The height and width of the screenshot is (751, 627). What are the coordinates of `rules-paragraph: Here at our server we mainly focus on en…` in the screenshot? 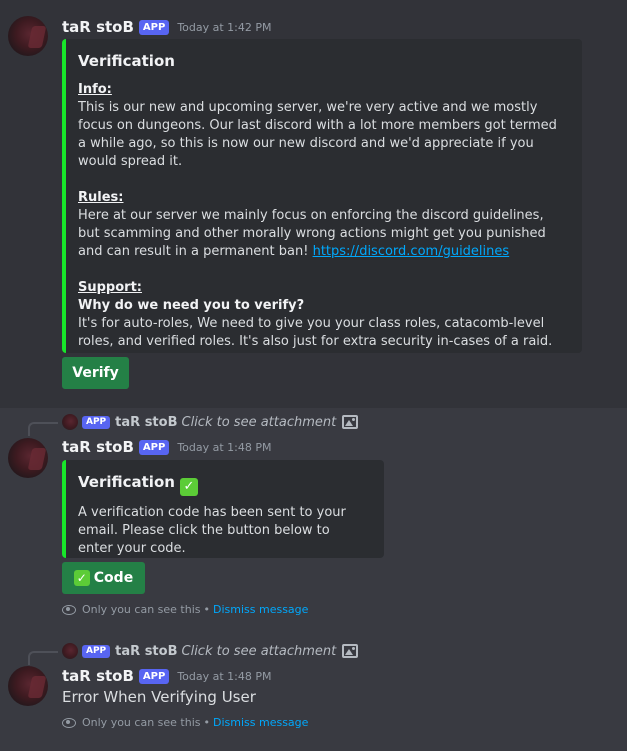 It's located at (322, 234).